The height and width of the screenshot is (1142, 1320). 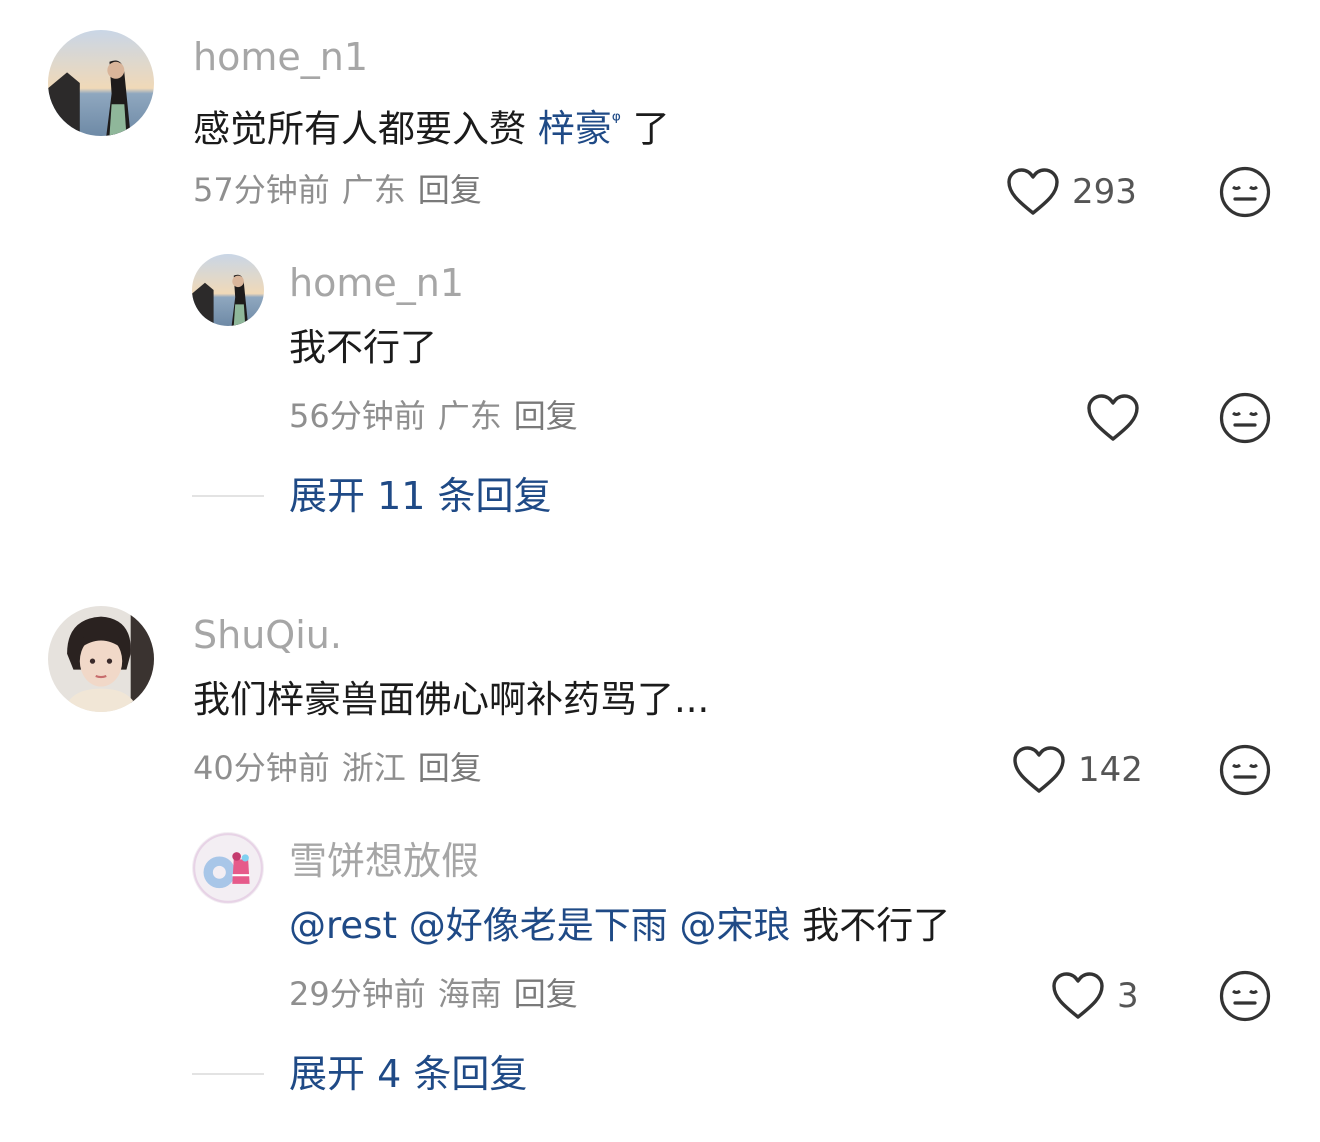 What do you see at coordinates (280, 57) in the screenshot?
I see `comment-username: home_n1` at bounding box center [280, 57].